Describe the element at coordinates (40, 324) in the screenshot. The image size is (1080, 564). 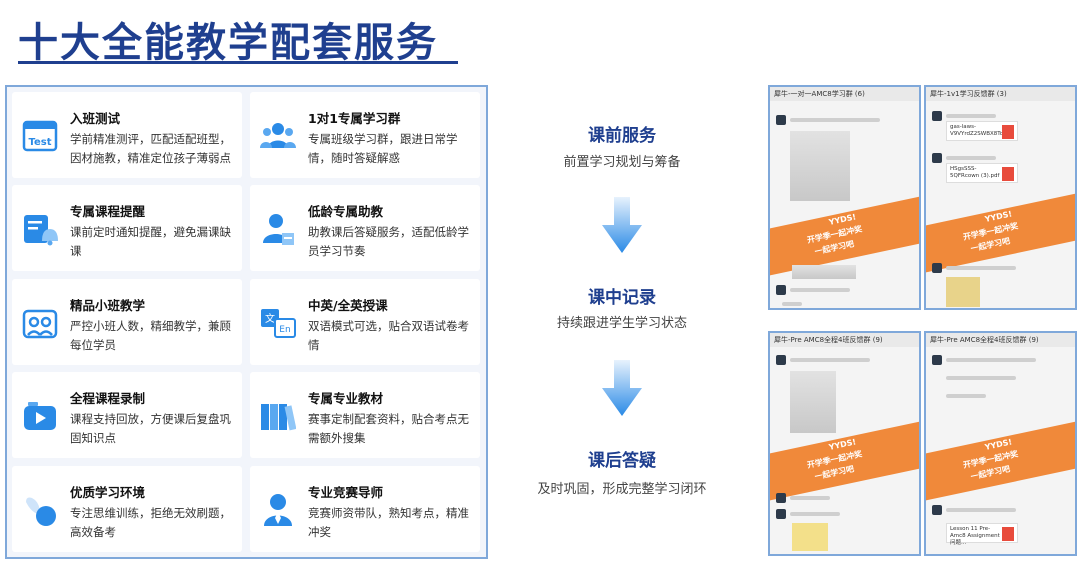
I see `small-class-icon` at that location.